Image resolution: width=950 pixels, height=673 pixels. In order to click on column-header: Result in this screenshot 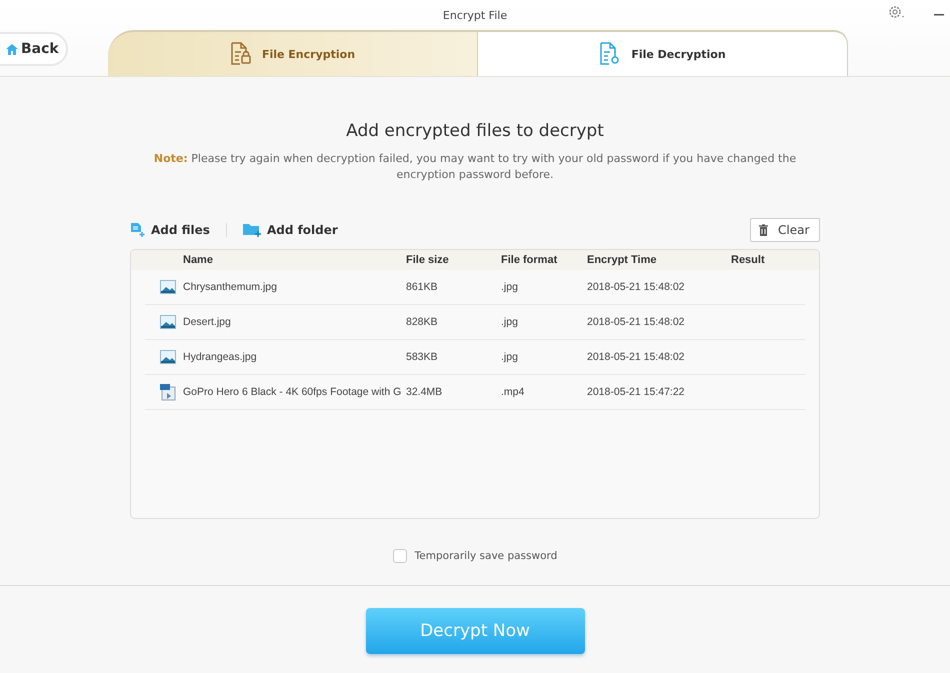, I will do `click(748, 260)`.